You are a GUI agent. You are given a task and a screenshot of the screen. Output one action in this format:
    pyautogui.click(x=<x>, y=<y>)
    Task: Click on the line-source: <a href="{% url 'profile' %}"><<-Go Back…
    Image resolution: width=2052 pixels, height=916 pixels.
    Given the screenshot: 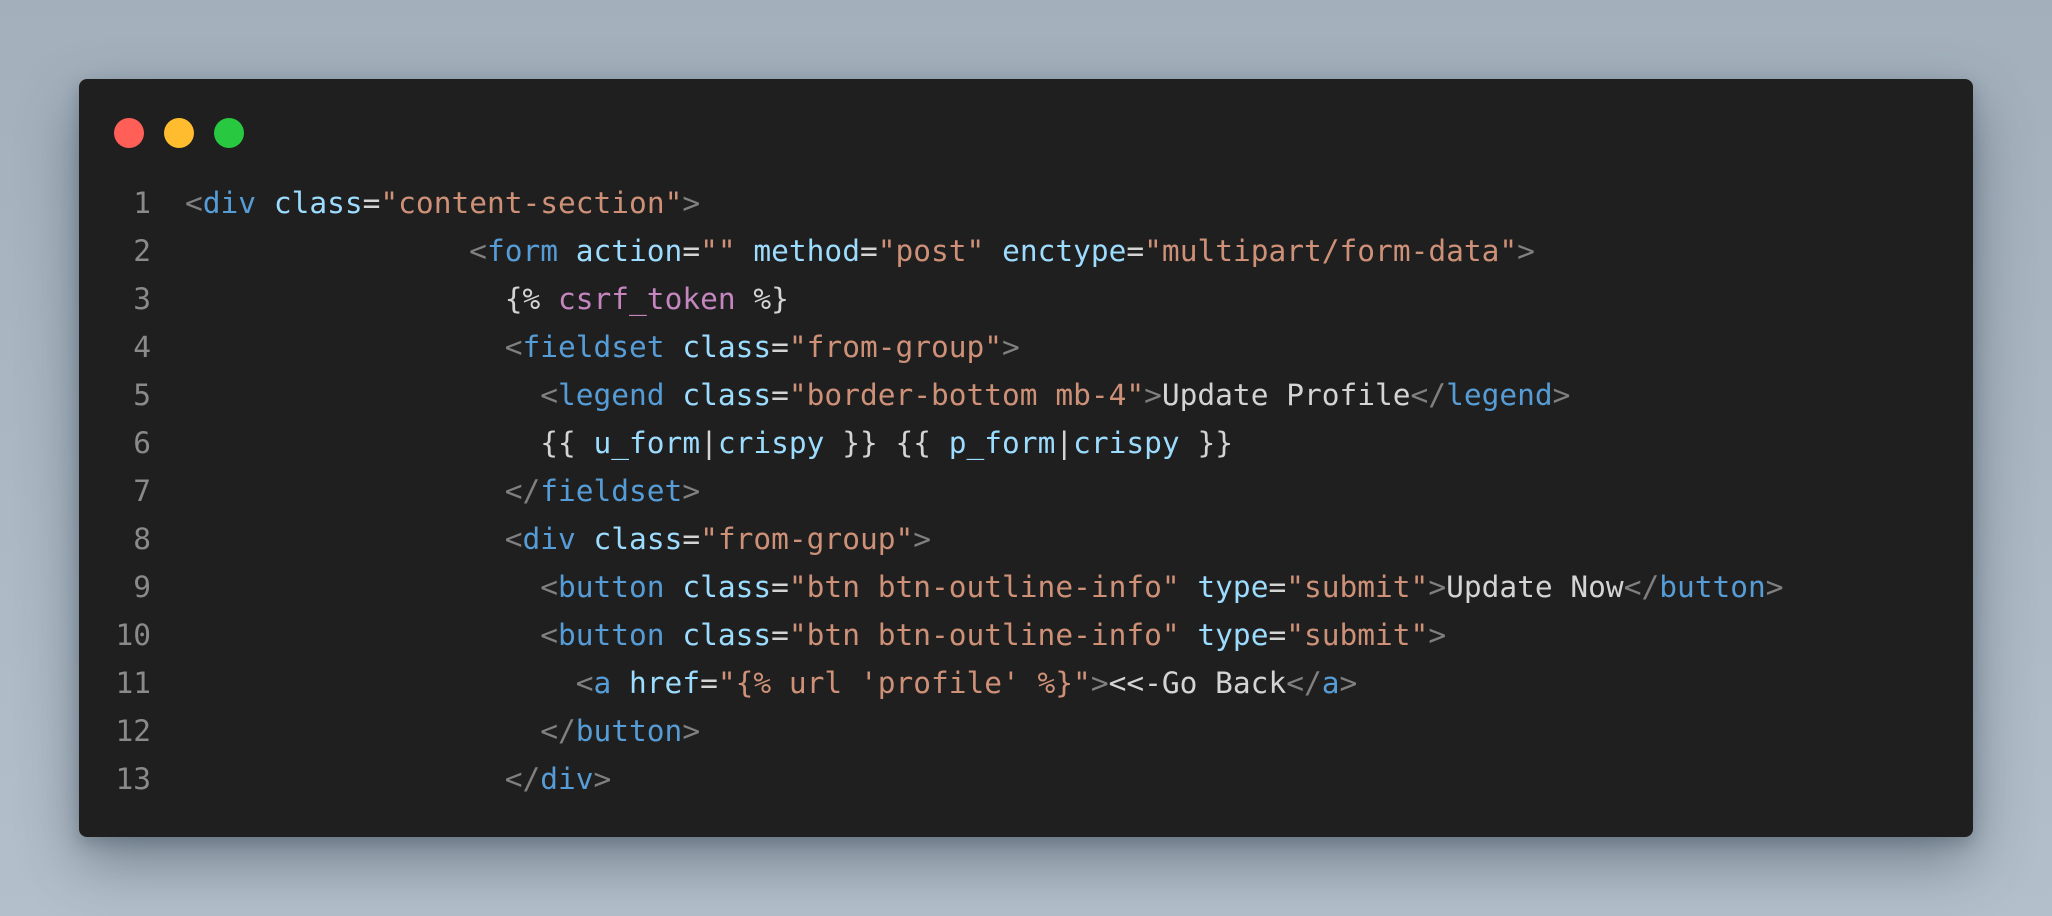 What is the action you would take?
    pyautogui.click(x=771, y=683)
    